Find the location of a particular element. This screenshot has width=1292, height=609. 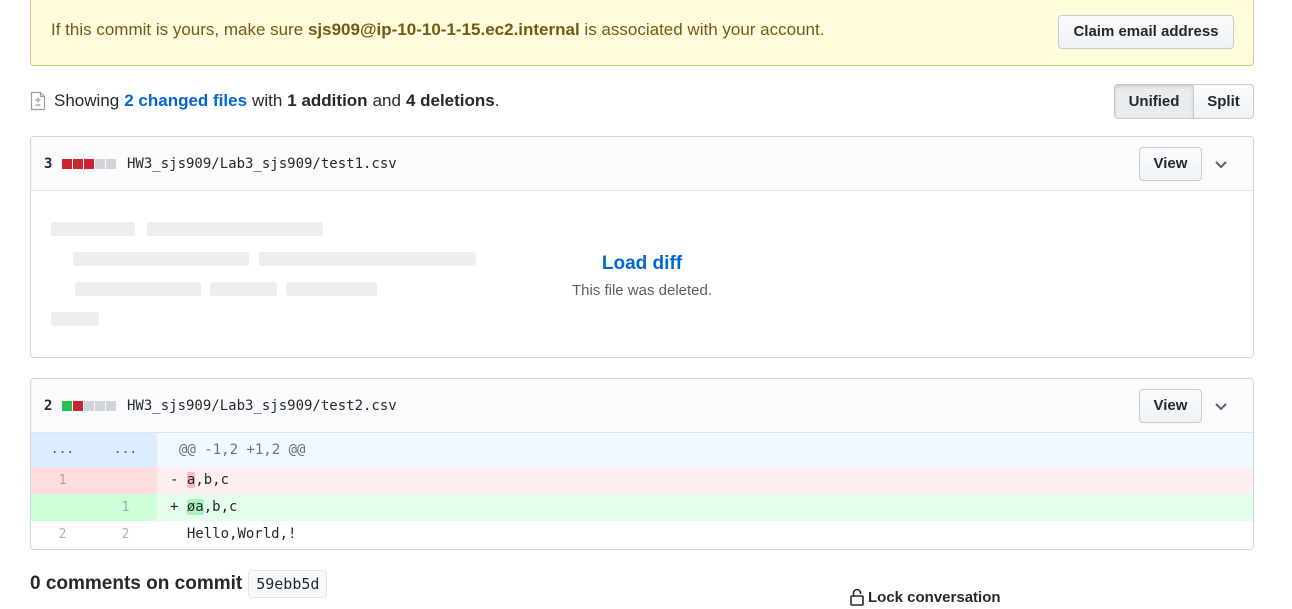

commit-email: sjs909@ip-10-10-1-15.ec2.internal is located at coordinates (443, 29).